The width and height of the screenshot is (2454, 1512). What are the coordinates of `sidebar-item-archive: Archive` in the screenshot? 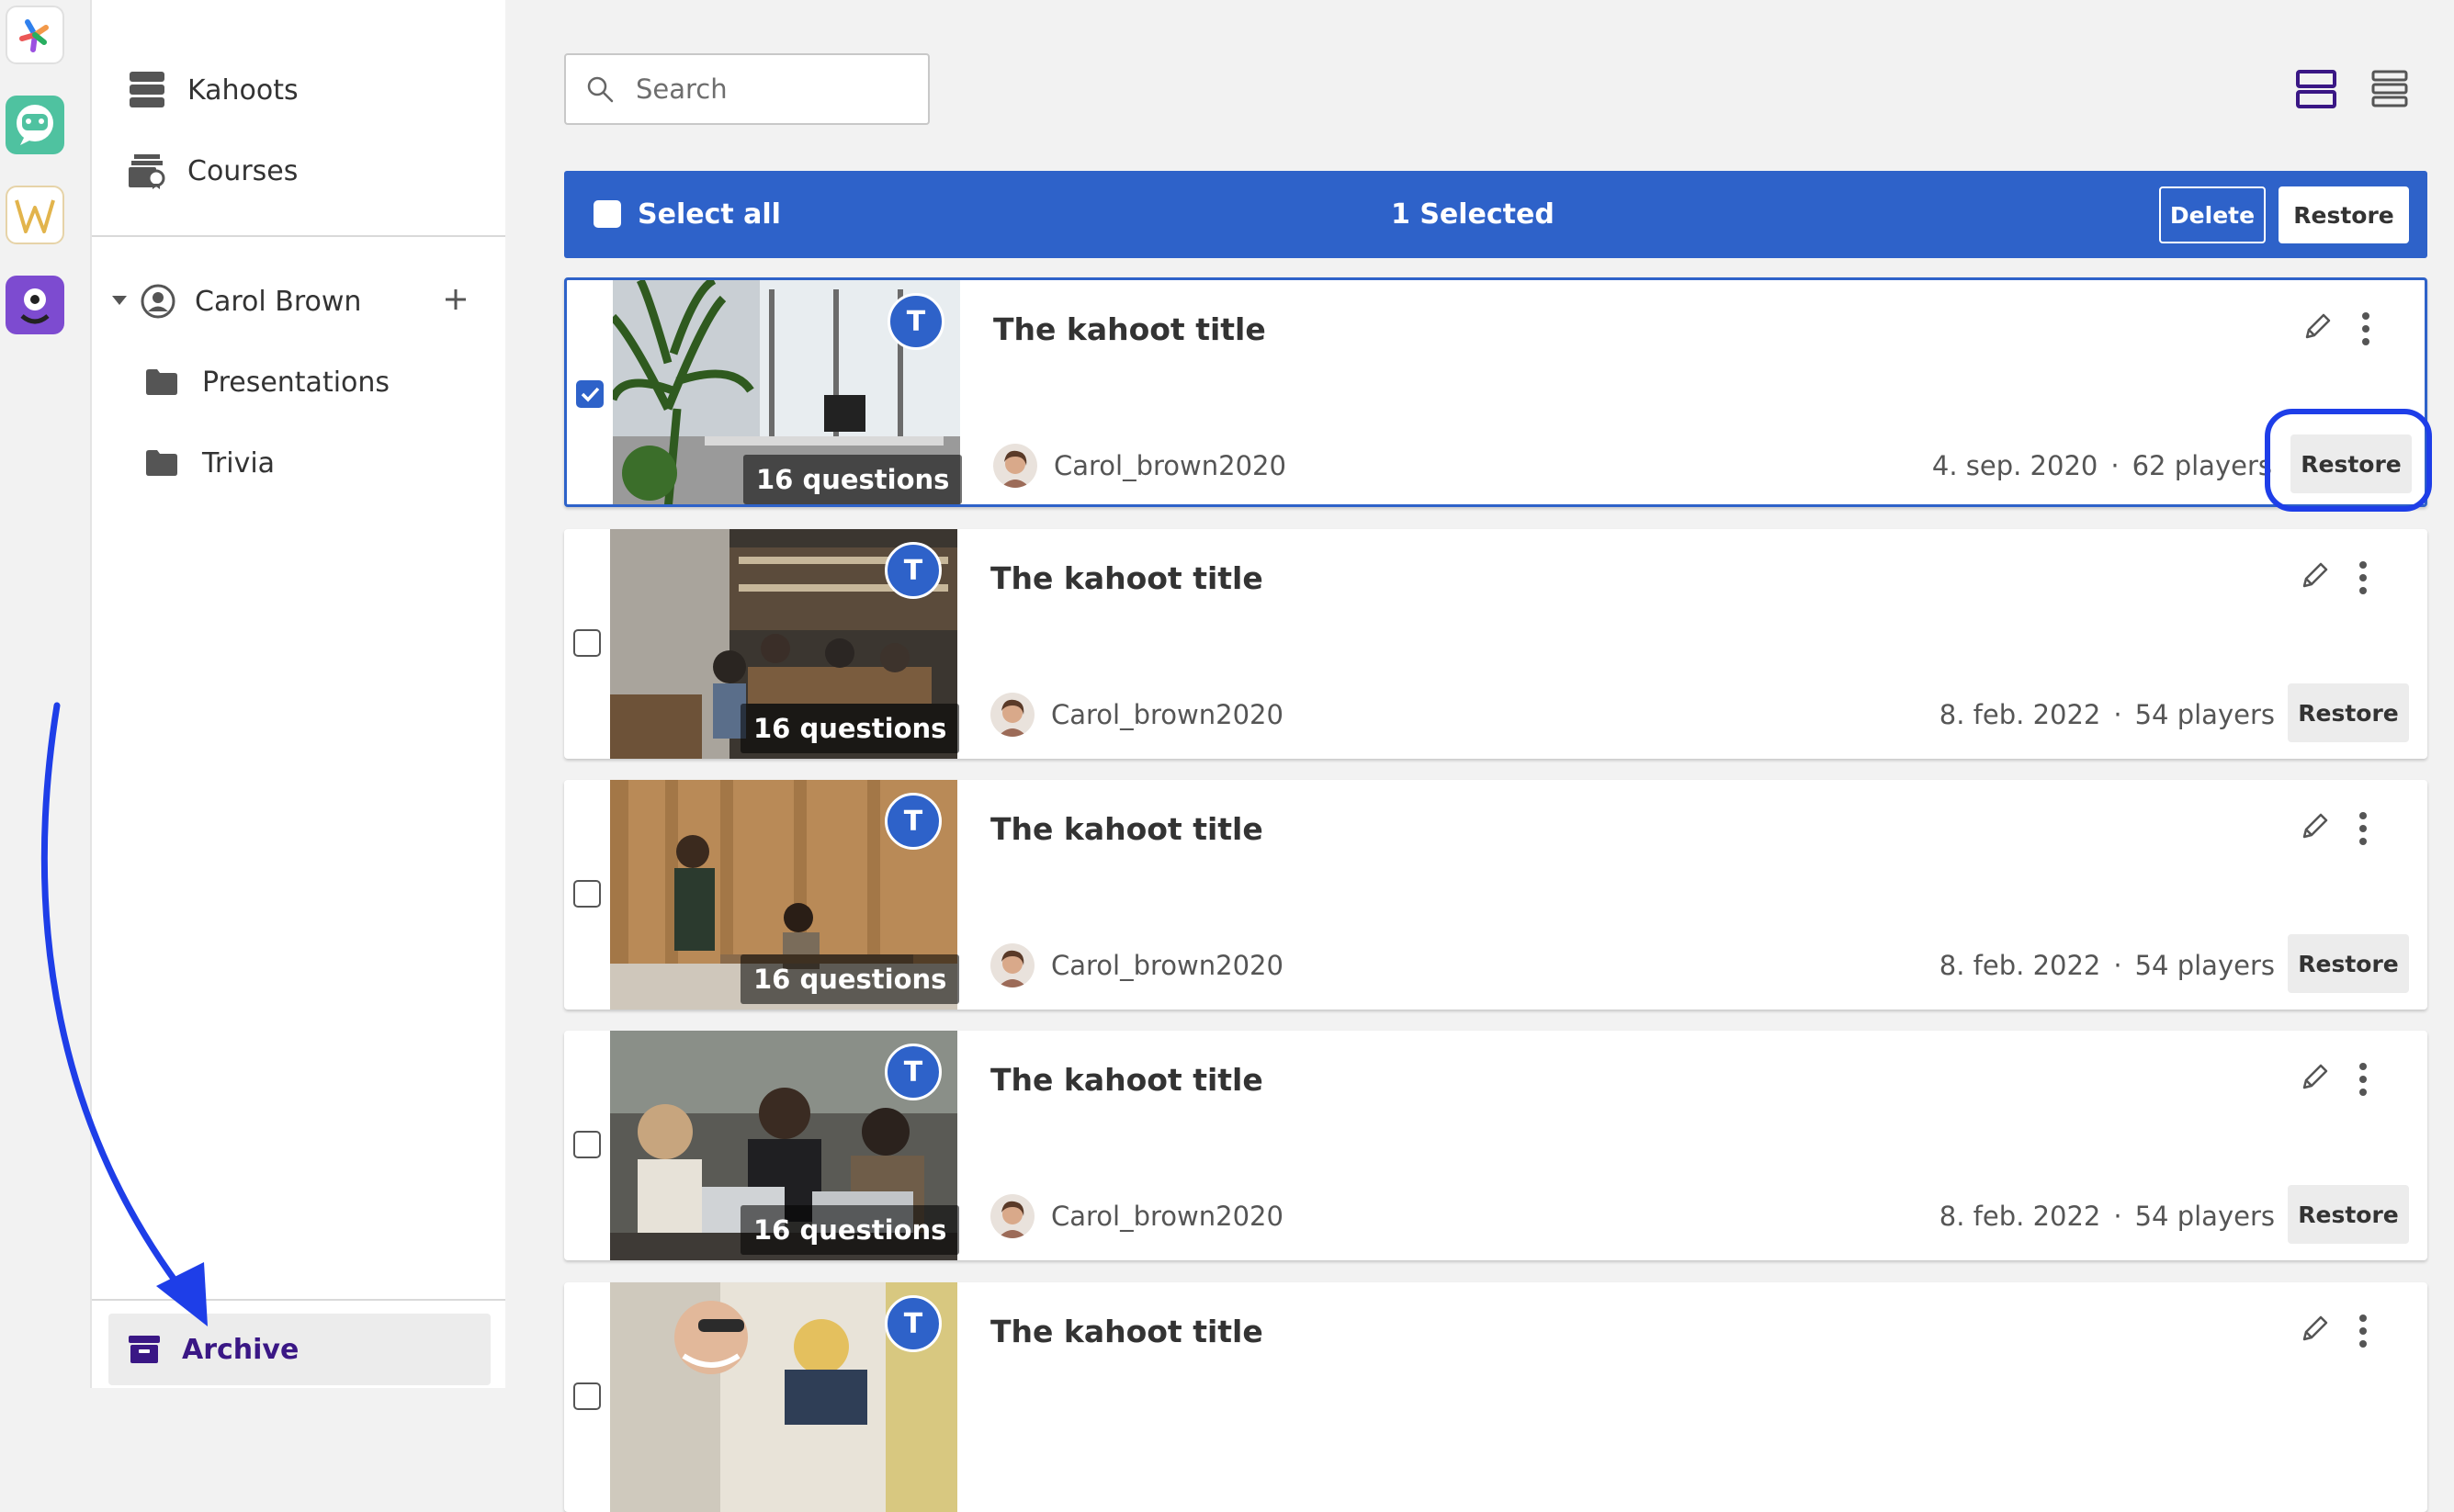 It's located at (299, 1349).